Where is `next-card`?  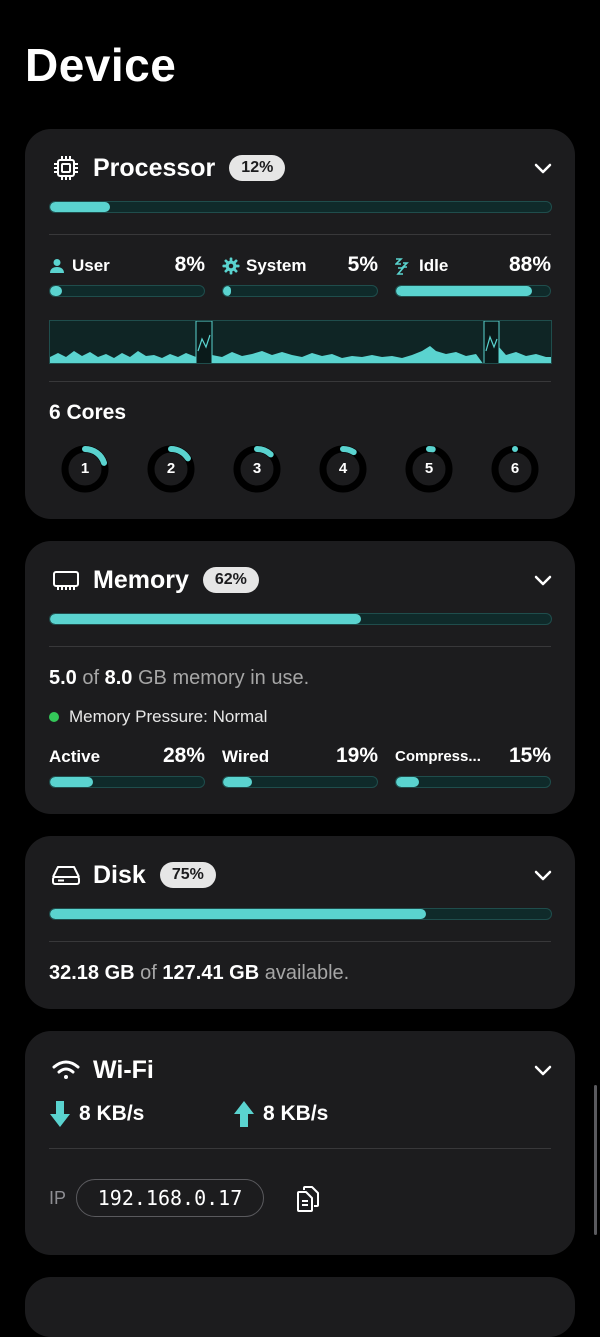 next-card is located at coordinates (300, 1307).